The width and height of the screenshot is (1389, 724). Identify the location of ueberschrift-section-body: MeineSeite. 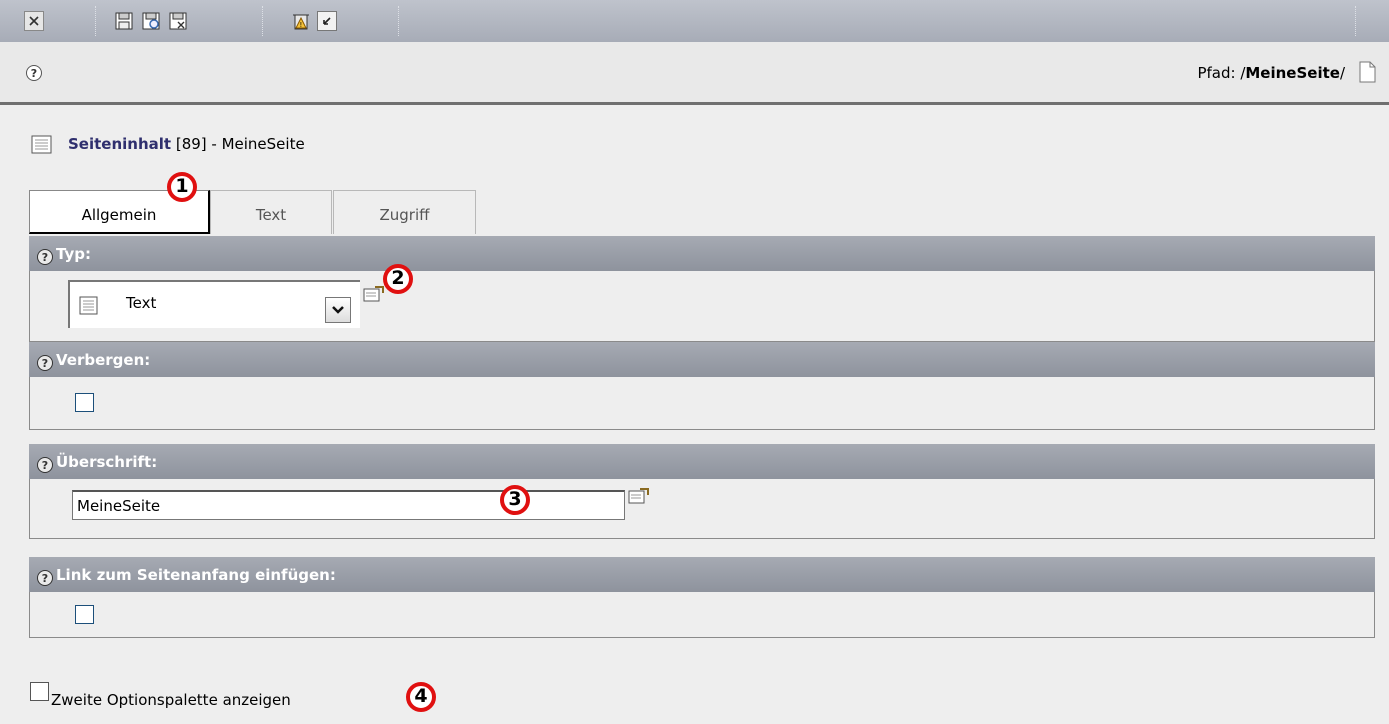
(702, 509).